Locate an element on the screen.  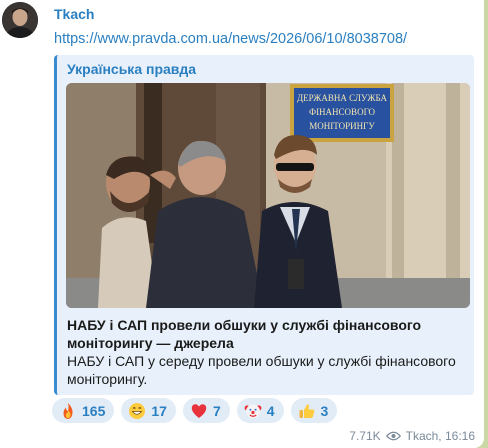
avatar-photo is located at coordinates (20, 20).